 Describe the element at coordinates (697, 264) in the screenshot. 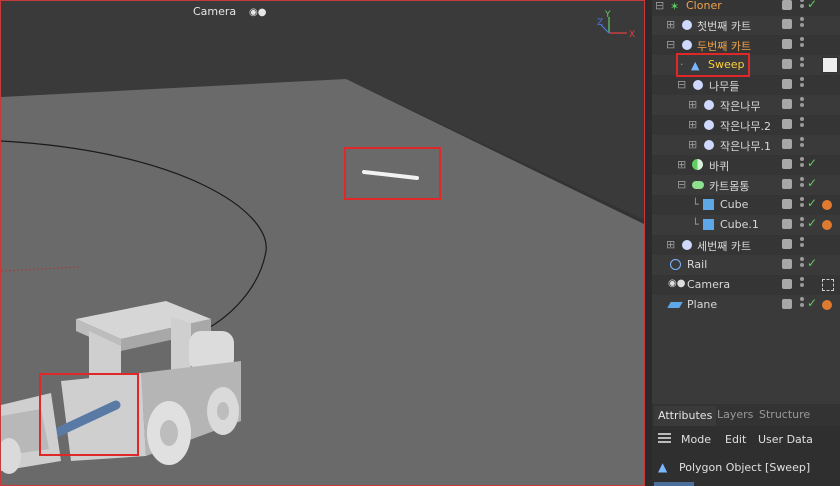

I see `object-name: Rail` at that location.